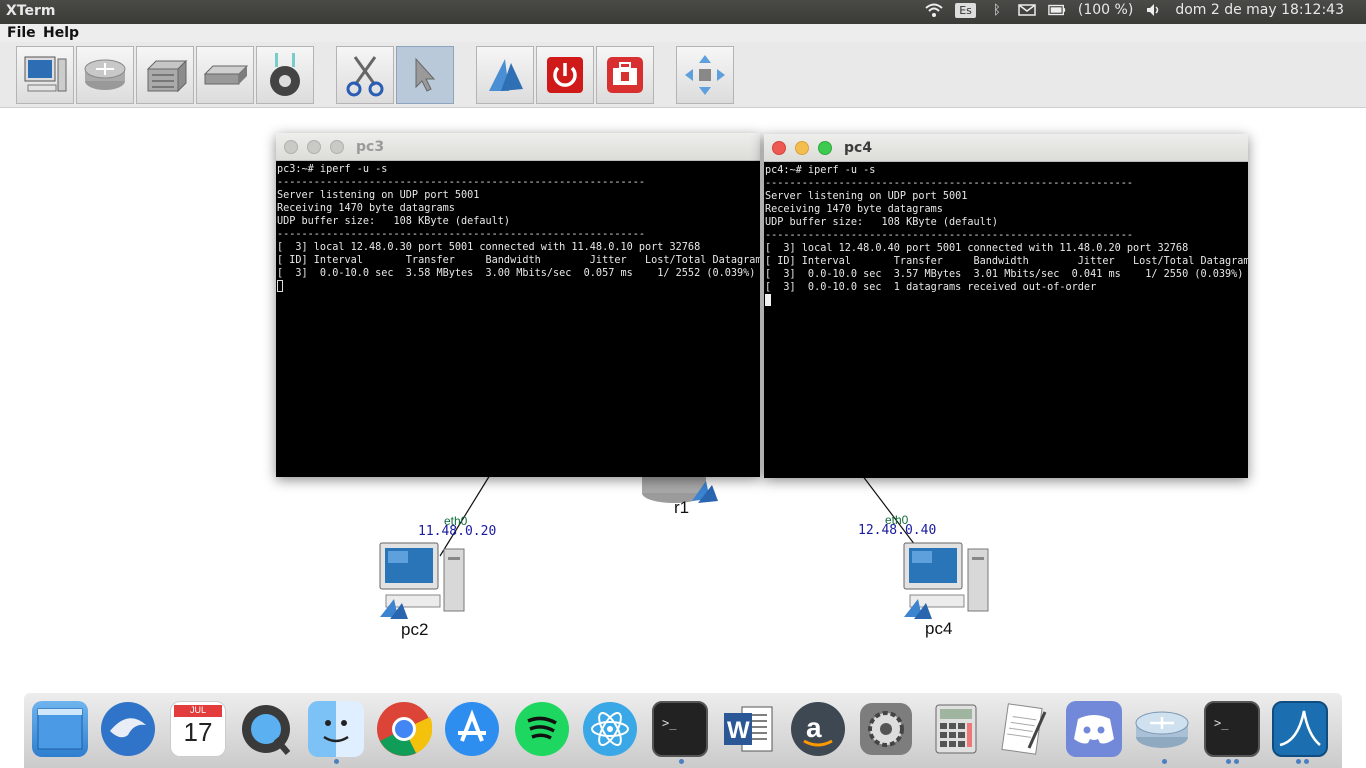 The width and height of the screenshot is (1366, 768). What do you see at coordinates (457, 531) in the screenshot?
I see `ip-label-pc2: 11.48.0.20` at bounding box center [457, 531].